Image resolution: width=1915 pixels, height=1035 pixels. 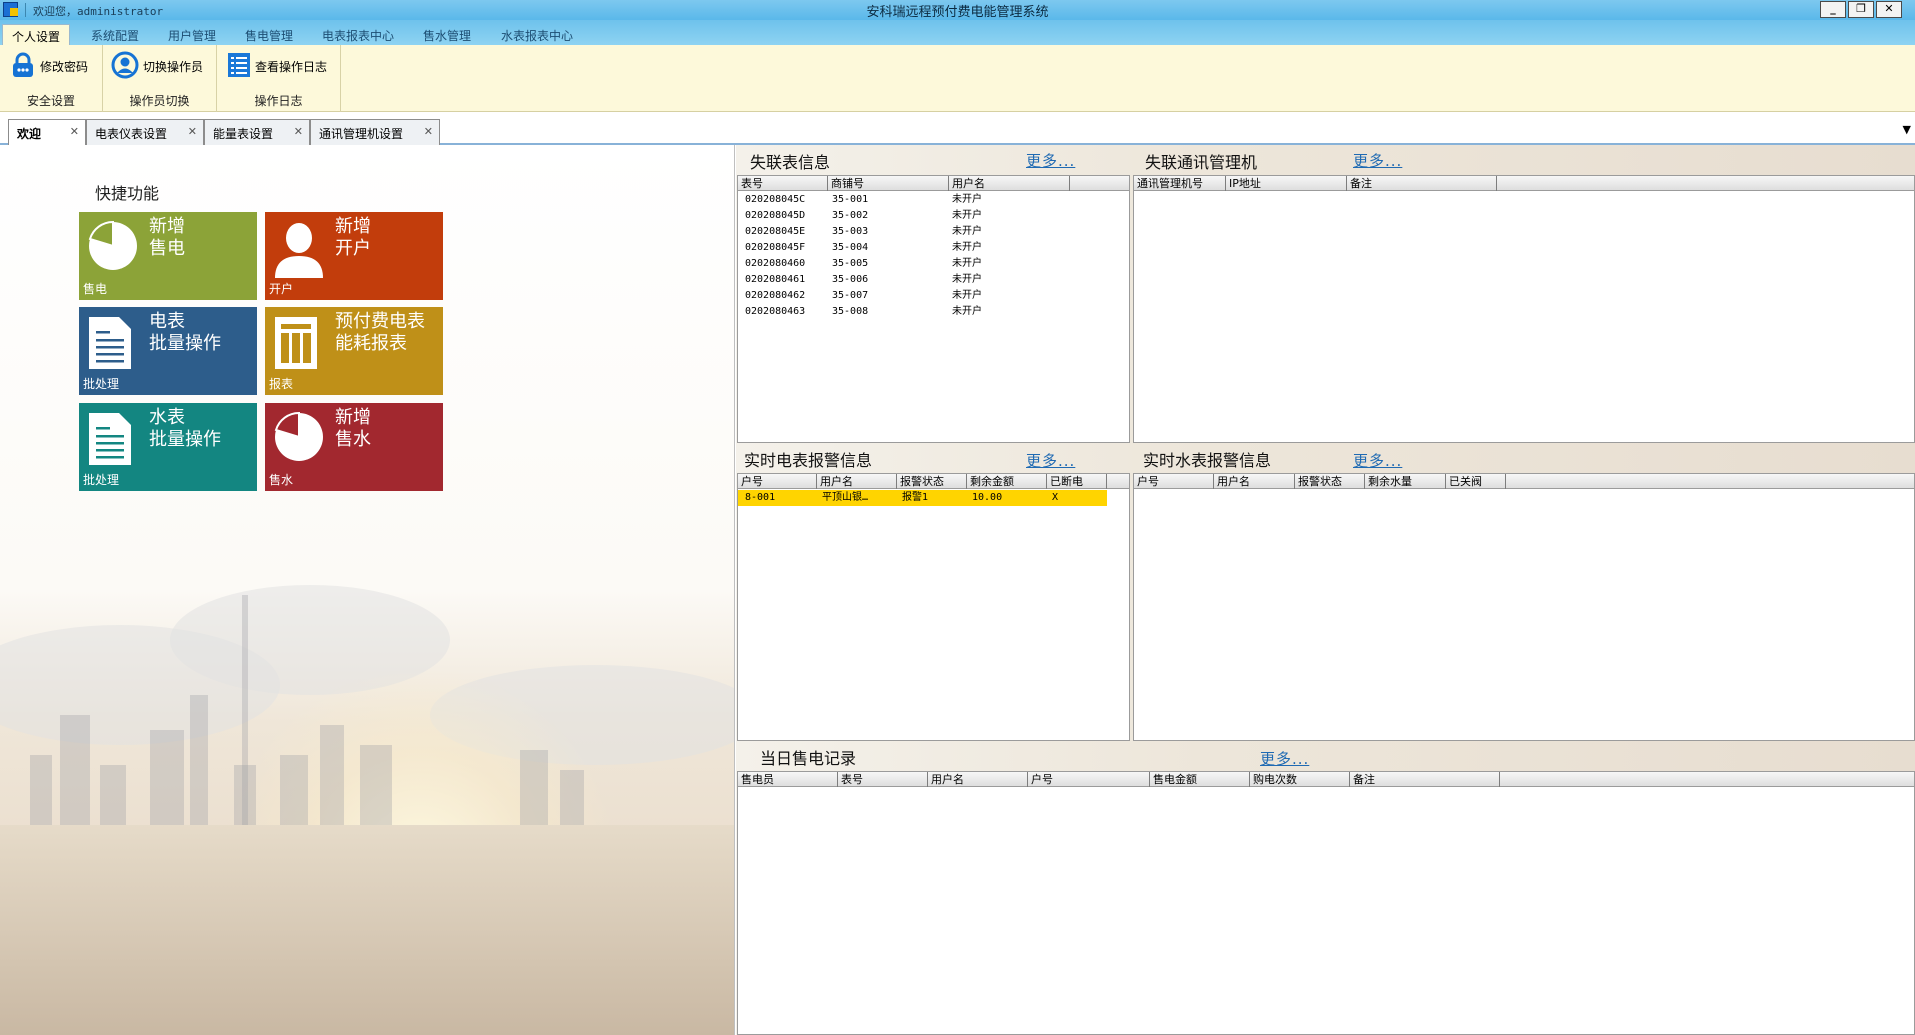 I want to click on table-cell: 35-006, so click(x=850, y=279).